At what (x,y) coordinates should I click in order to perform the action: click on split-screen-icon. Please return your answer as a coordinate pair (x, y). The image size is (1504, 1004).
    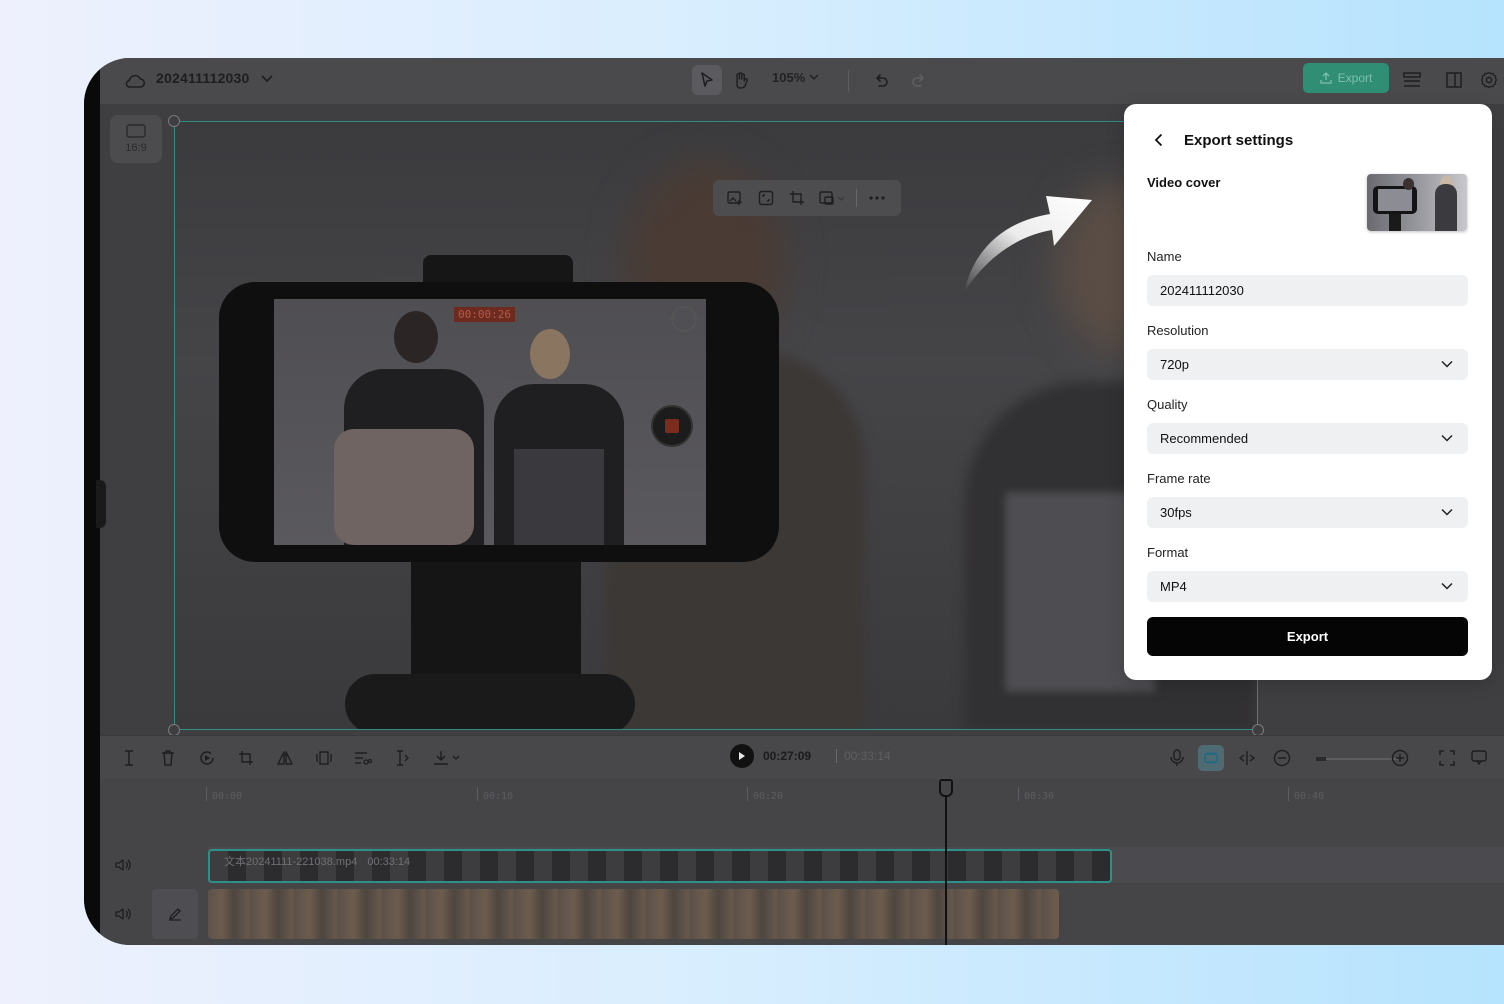
    Looking at the image, I should click on (1247, 758).